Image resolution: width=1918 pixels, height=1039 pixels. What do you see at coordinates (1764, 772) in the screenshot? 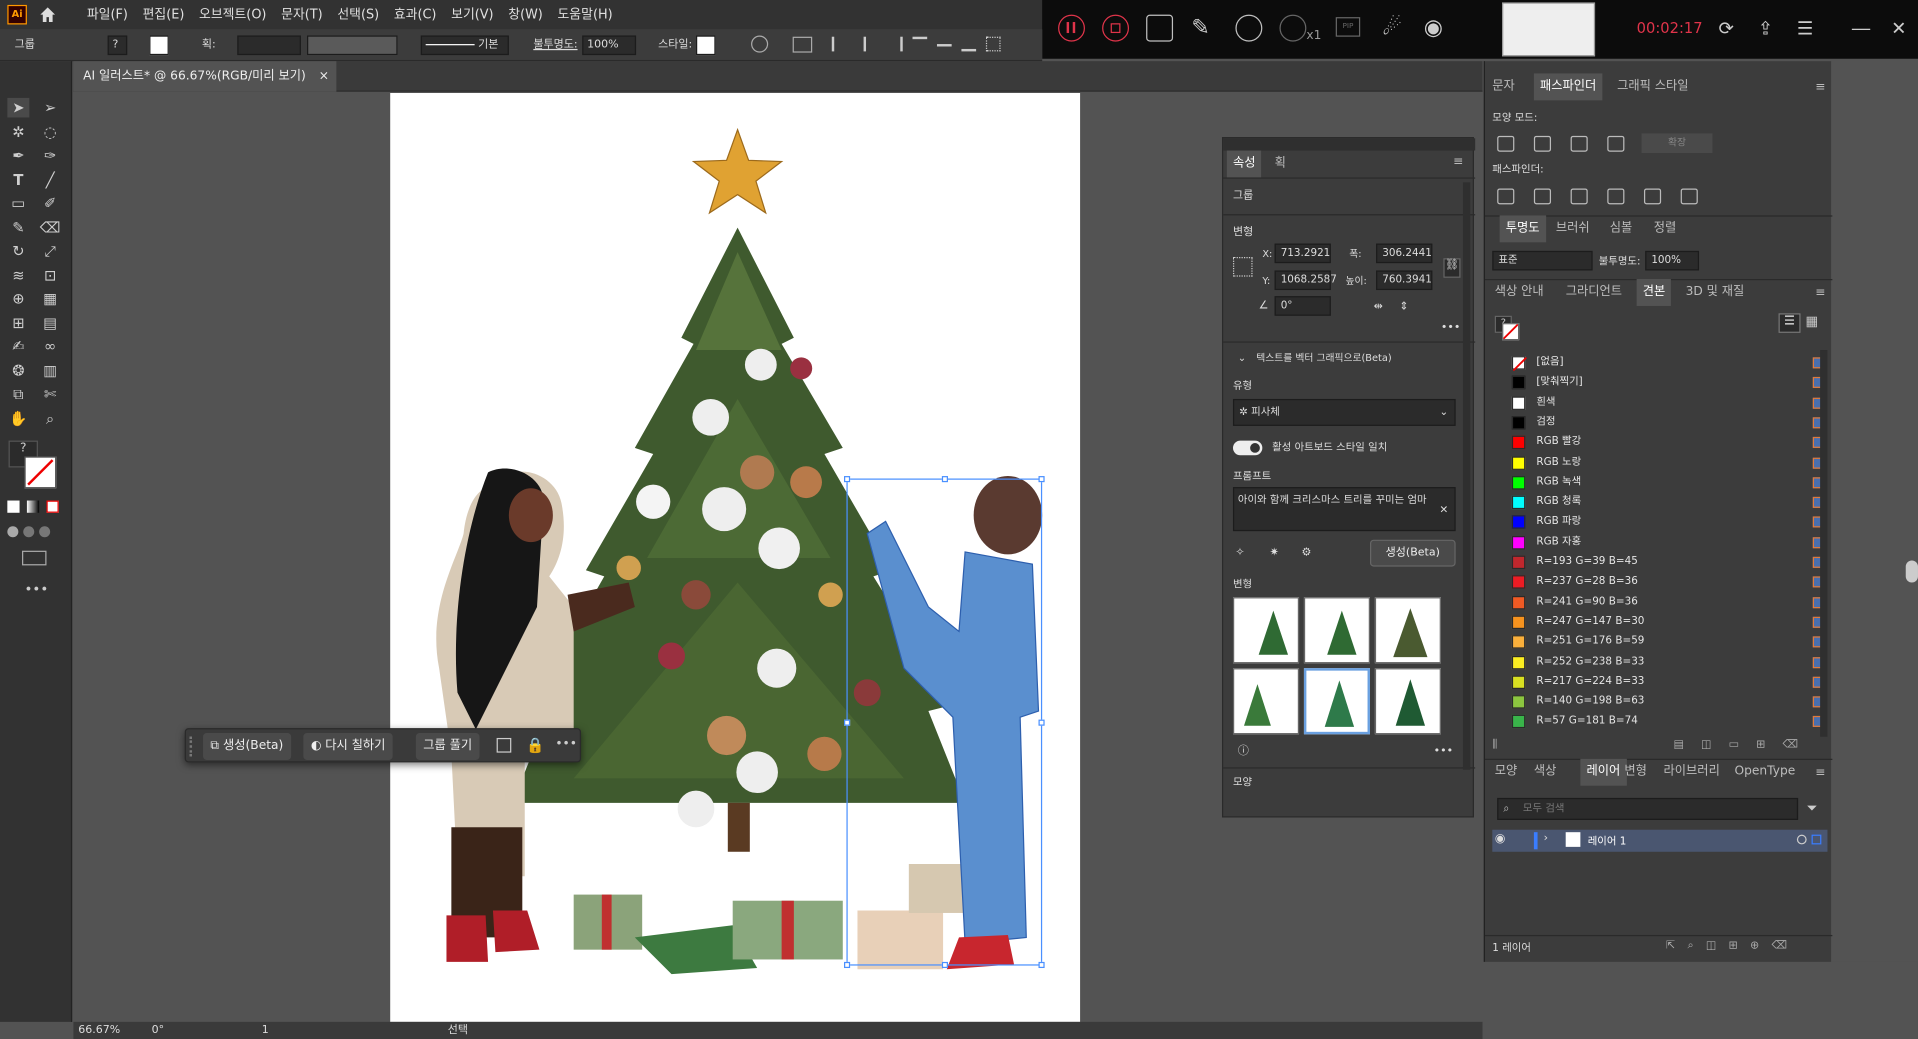
I see `tab-opentype: OpenType` at bounding box center [1764, 772].